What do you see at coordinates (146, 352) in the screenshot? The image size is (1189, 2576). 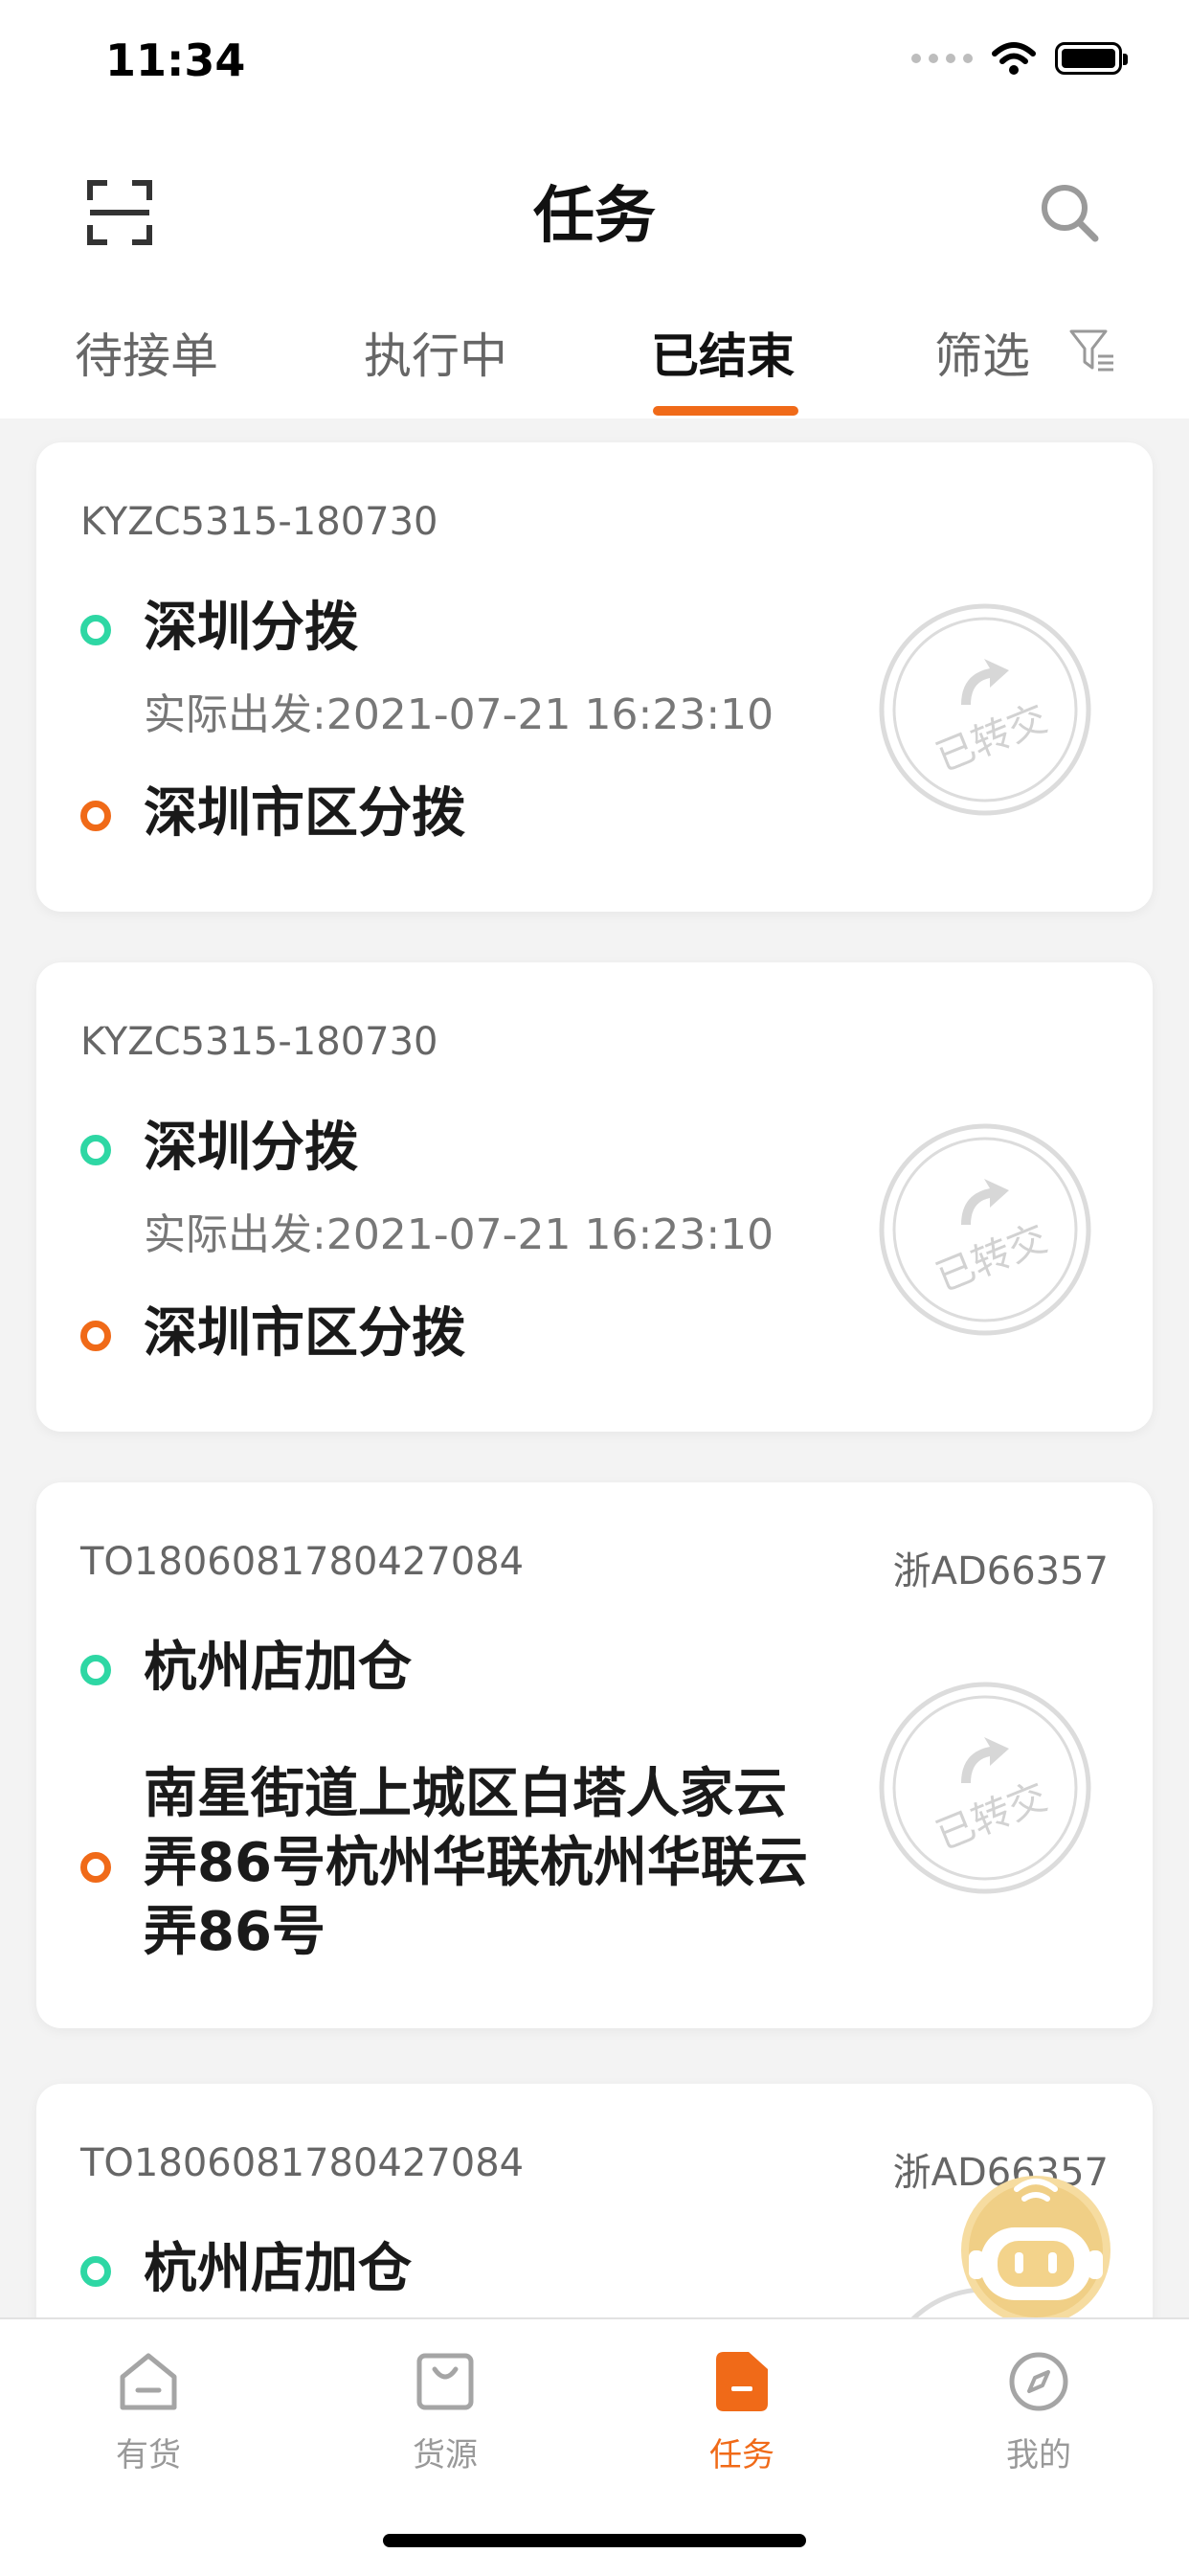 I see `tab-pending: 待接单` at bounding box center [146, 352].